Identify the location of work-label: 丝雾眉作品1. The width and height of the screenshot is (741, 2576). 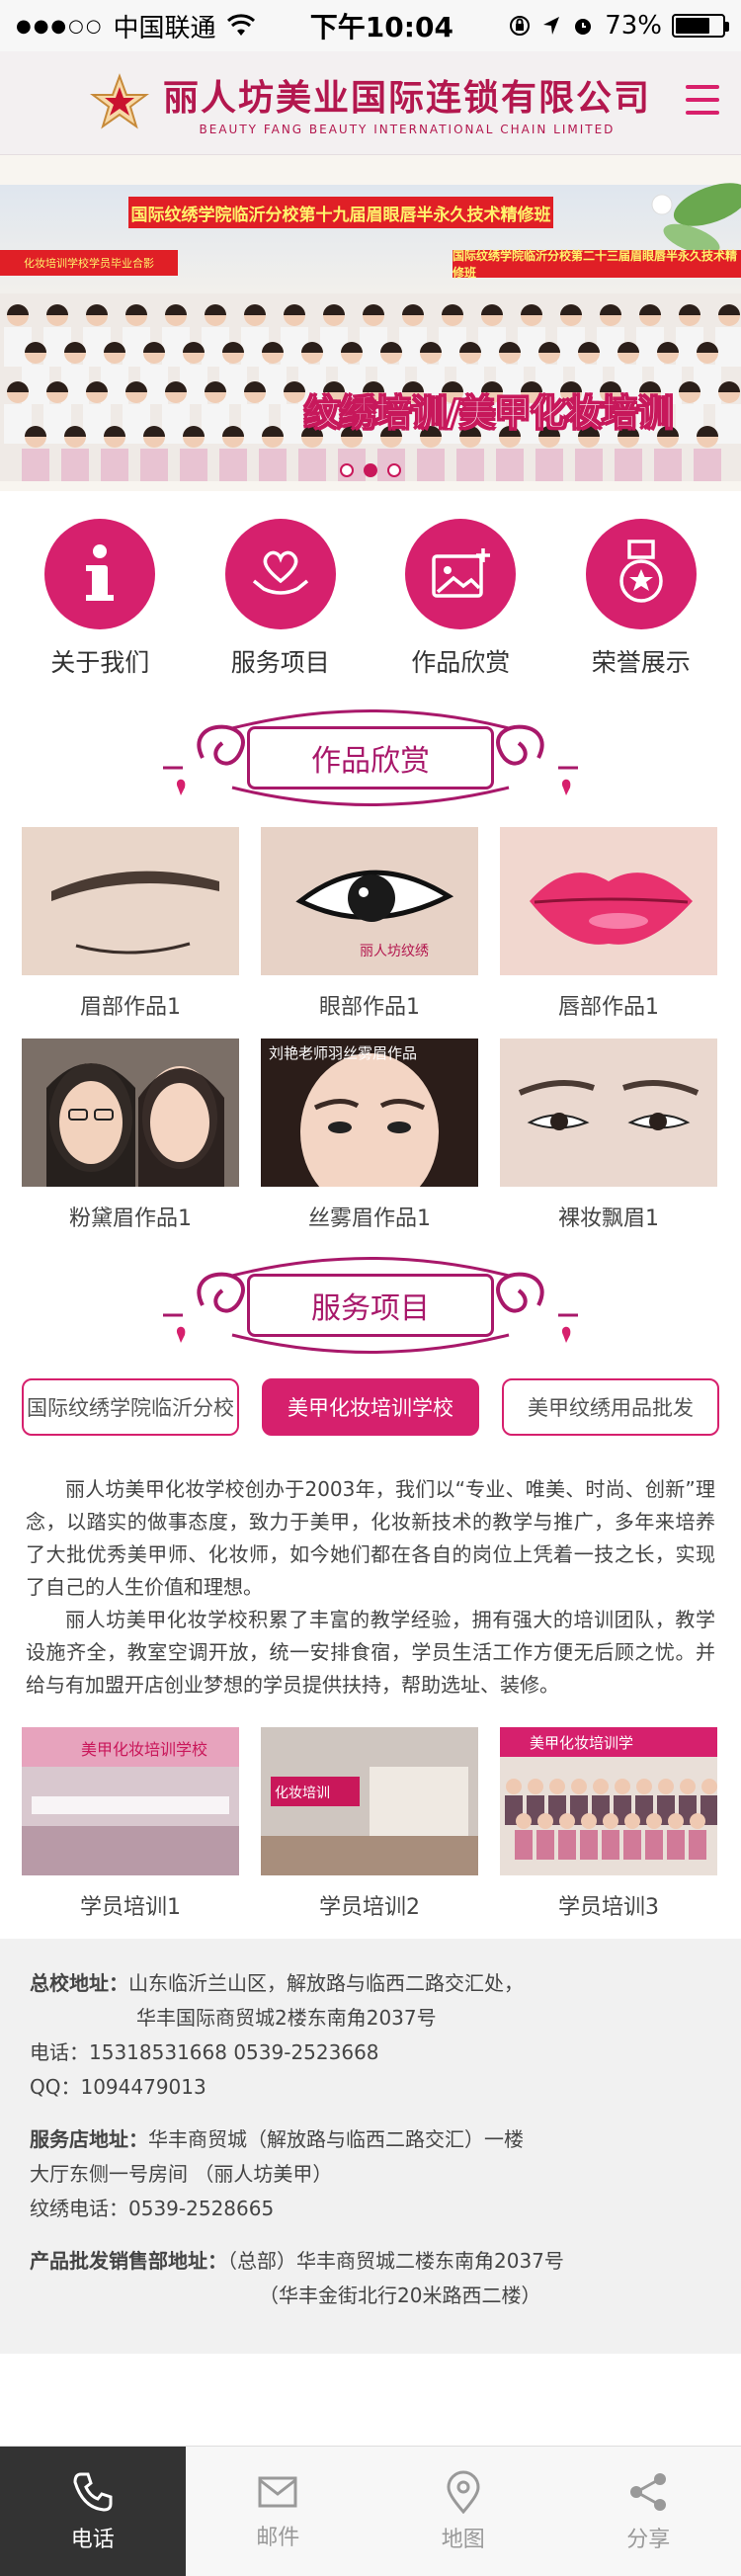
(369, 1218).